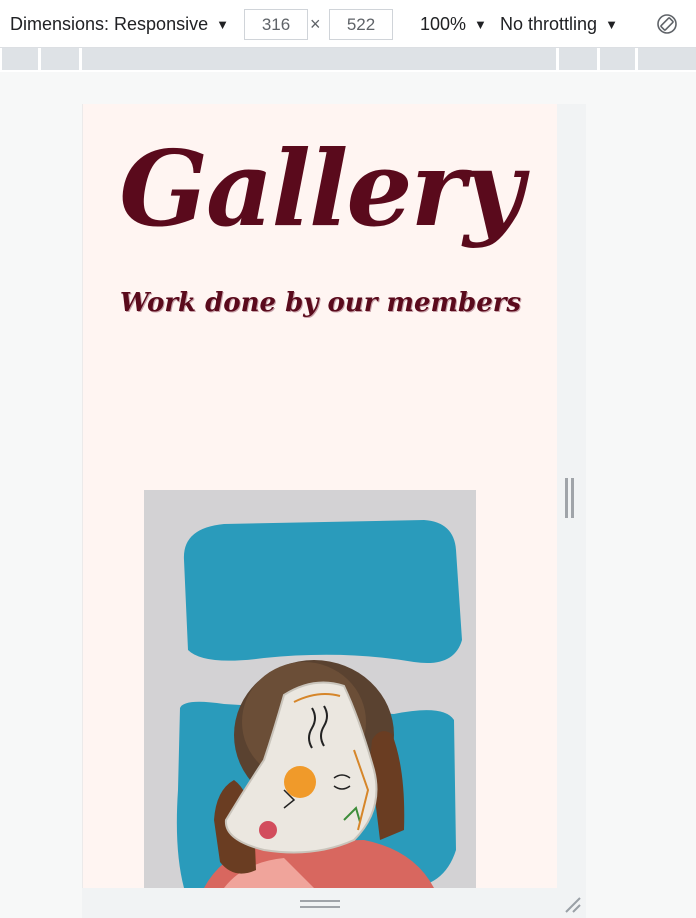  What do you see at coordinates (667, 24) in the screenshot?
I see `rotate-icon` at bounding box center [667, 24].